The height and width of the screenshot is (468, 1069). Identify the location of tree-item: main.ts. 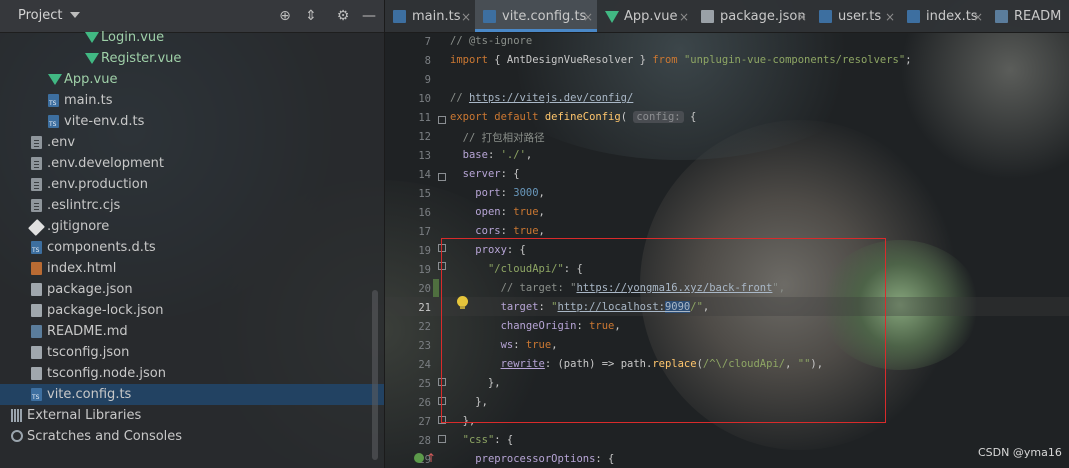
(192, 100).